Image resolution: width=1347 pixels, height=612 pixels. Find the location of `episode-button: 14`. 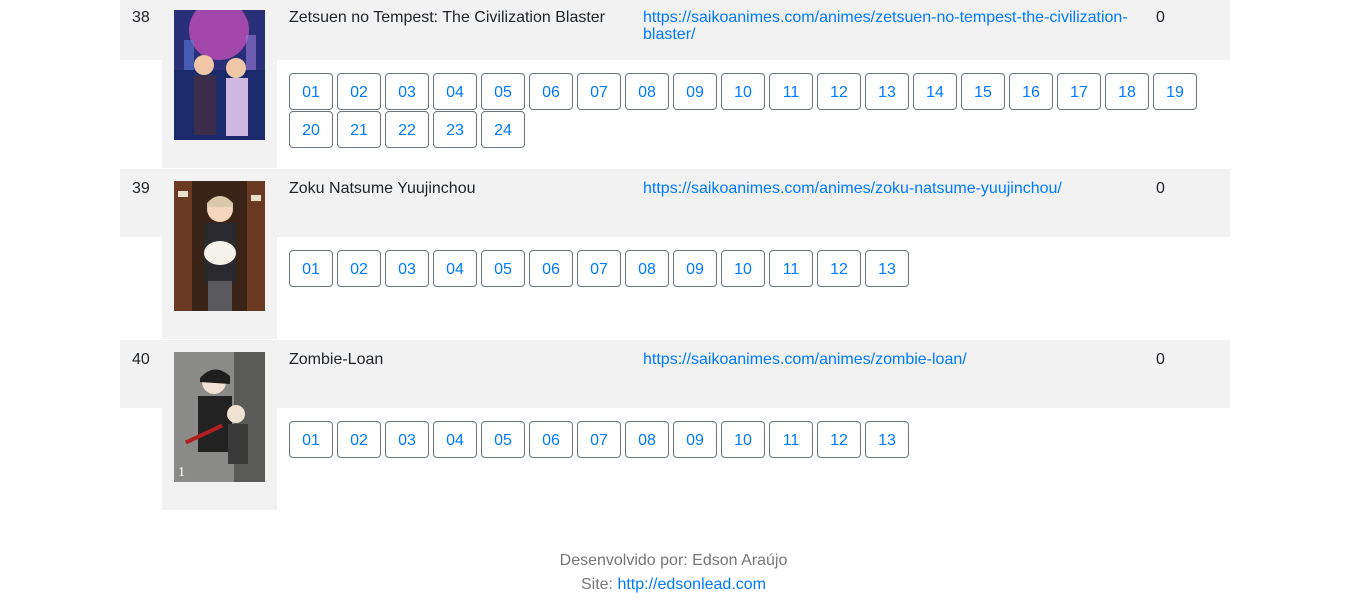

episode-button: 14 is located at coordinates (935, 91).